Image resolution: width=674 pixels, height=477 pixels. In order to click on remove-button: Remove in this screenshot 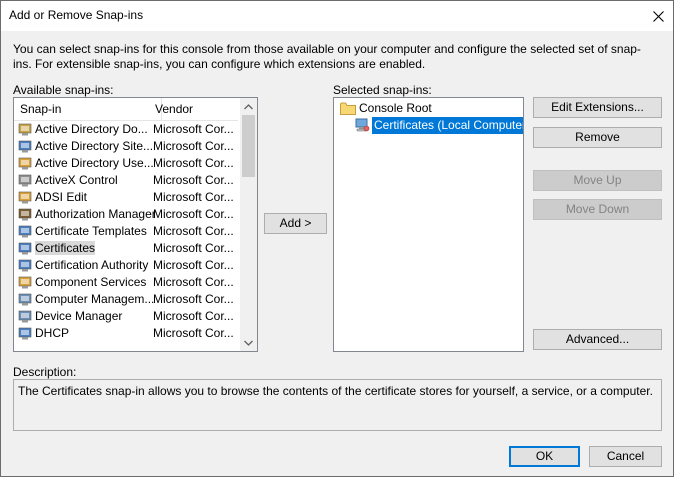, I will do `click(597, 137)`.